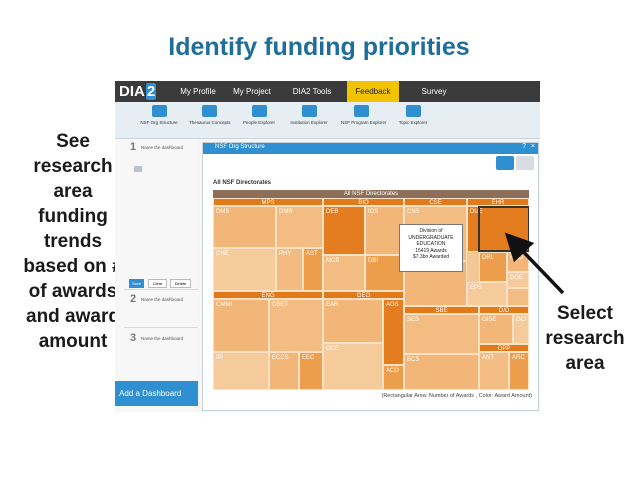 The height and width of the screenshot is (479, 638). What do you see at coordinates (241, 325) in the screenshot?
I see `treemap-cell-cmmi: CMMI` at bounding box center [241, 325].